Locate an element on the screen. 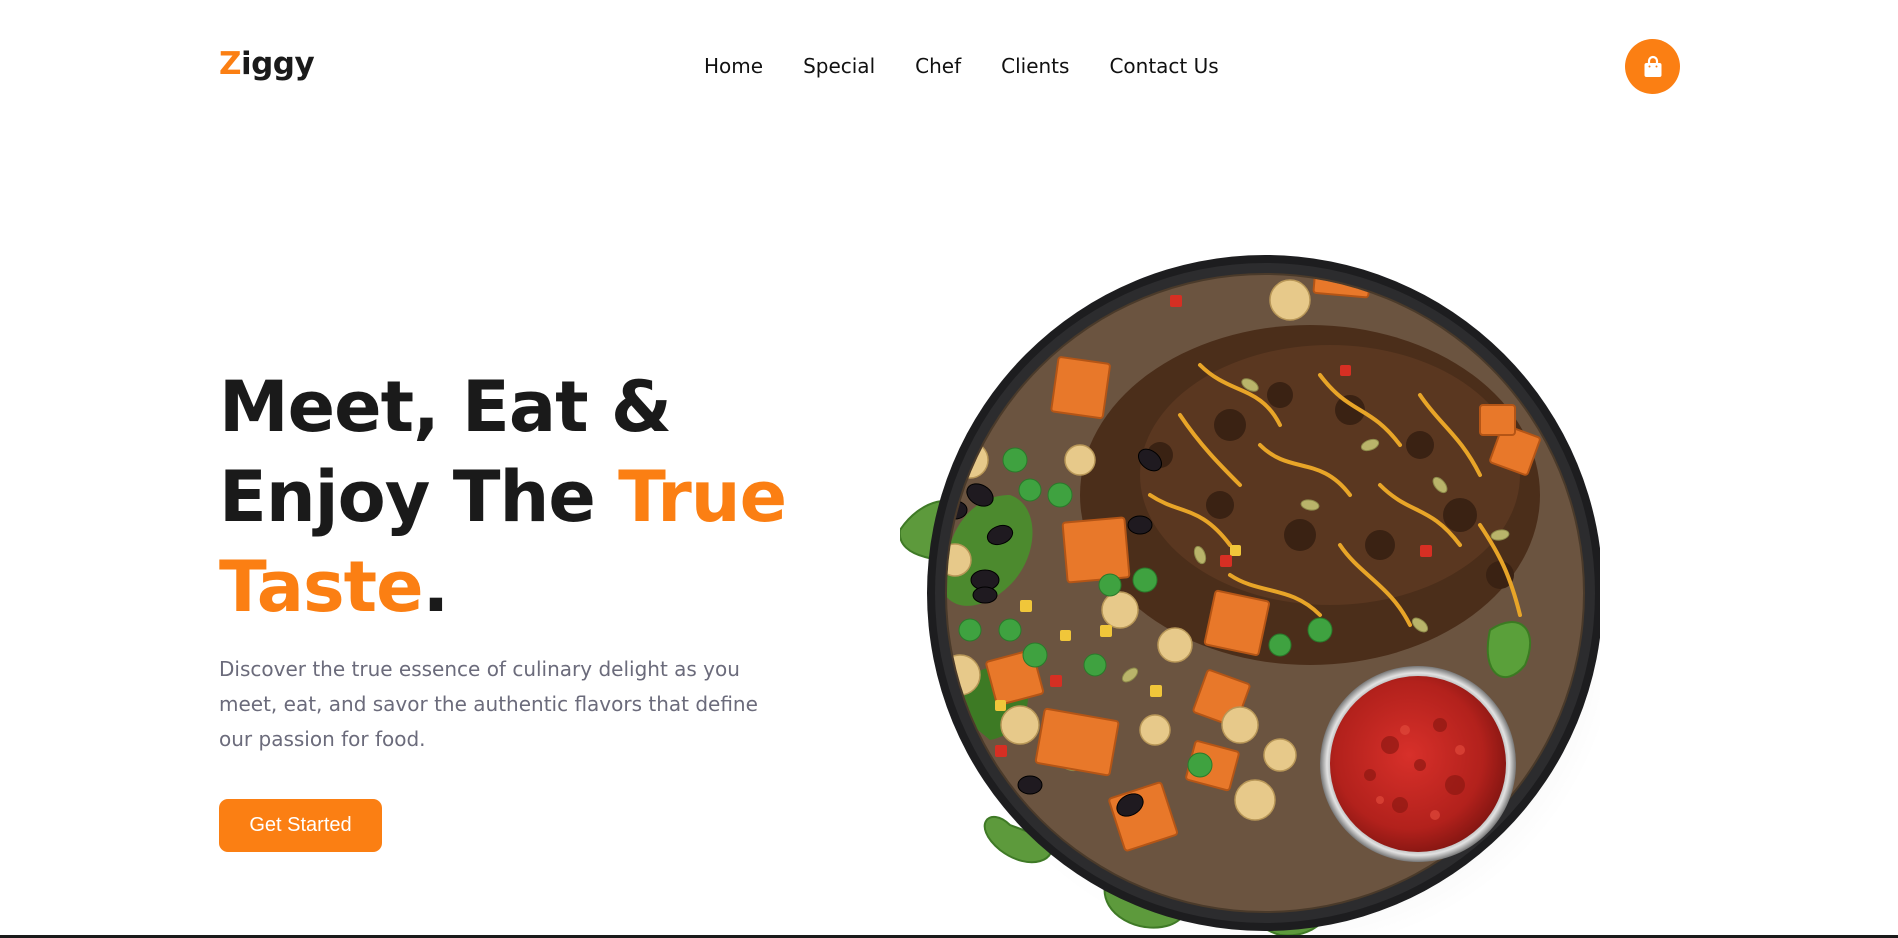  logo-rest: iggy is located at coordinates (277, 64).